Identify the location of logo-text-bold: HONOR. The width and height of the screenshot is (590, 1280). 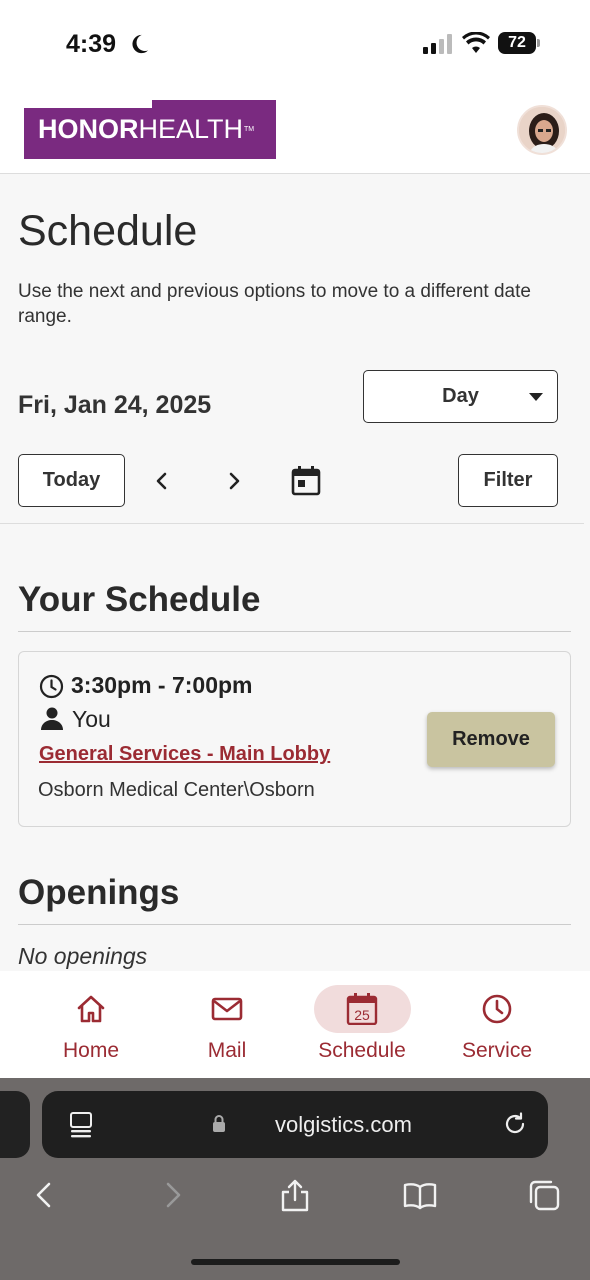
(88, 129).